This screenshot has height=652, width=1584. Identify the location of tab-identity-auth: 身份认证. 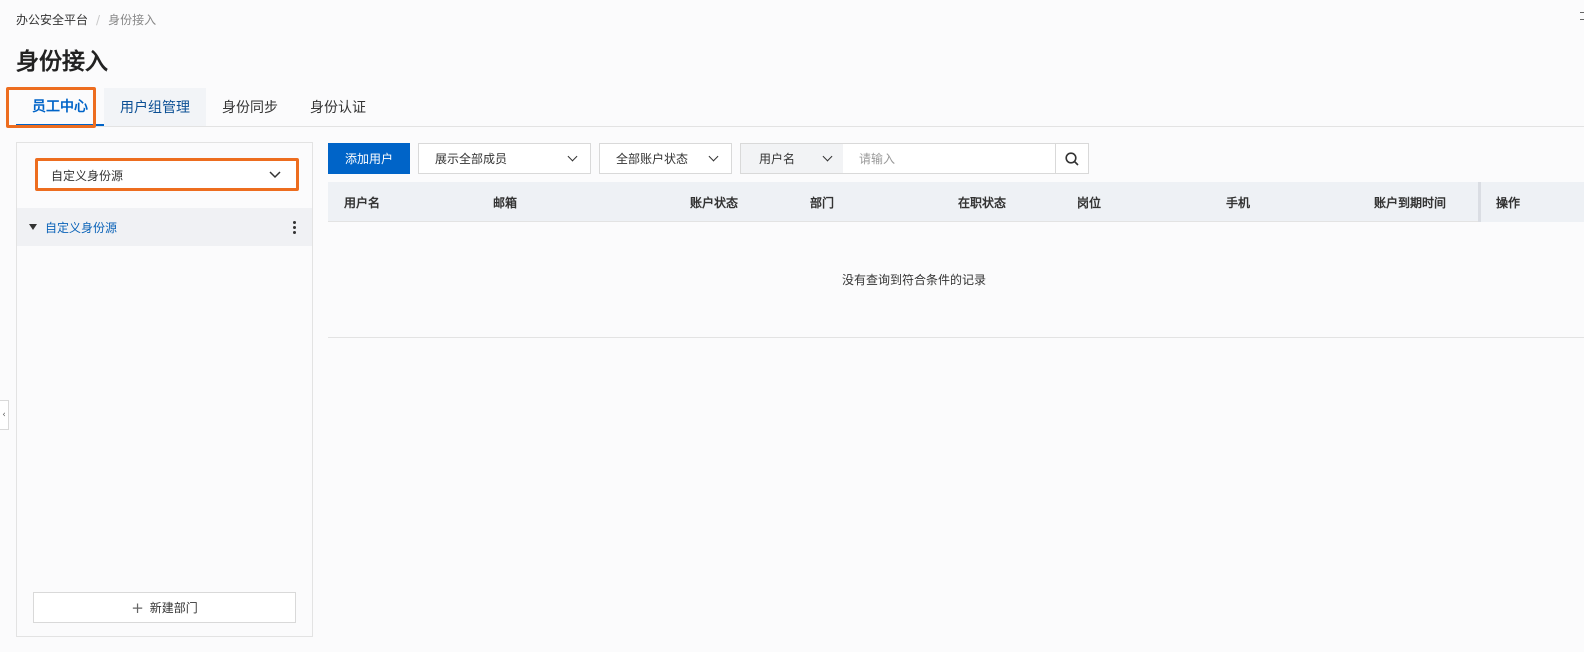
(338, 107).